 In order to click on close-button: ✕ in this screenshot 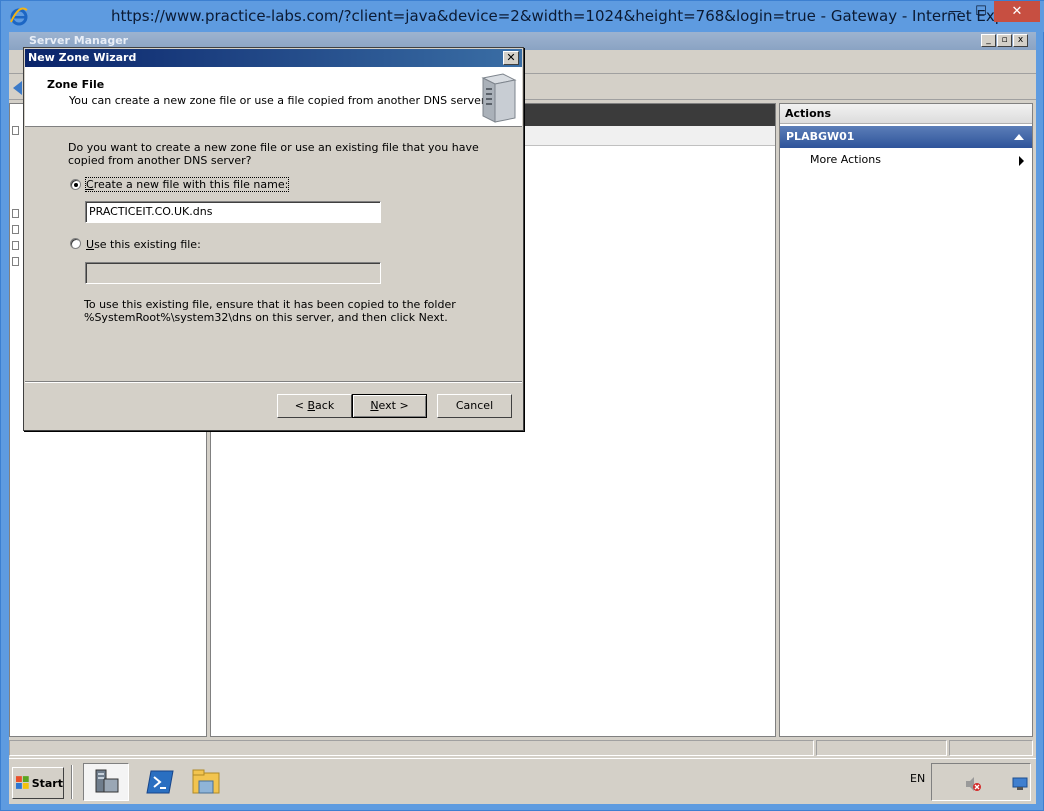, I will do `click(1017, 11)`.